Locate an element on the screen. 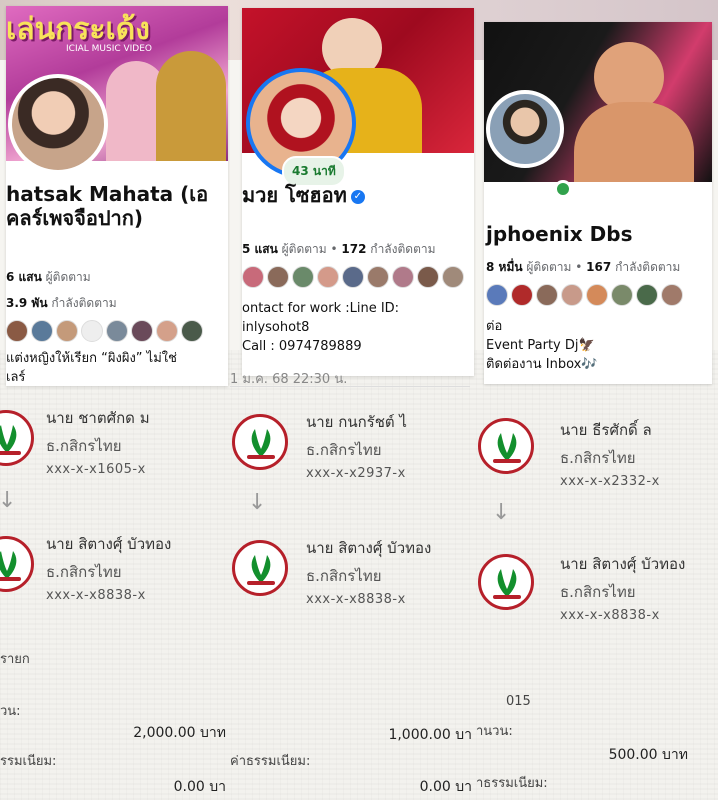  profile-name: มวย โซฮอท ✓ is located at coordinates (303, 195).